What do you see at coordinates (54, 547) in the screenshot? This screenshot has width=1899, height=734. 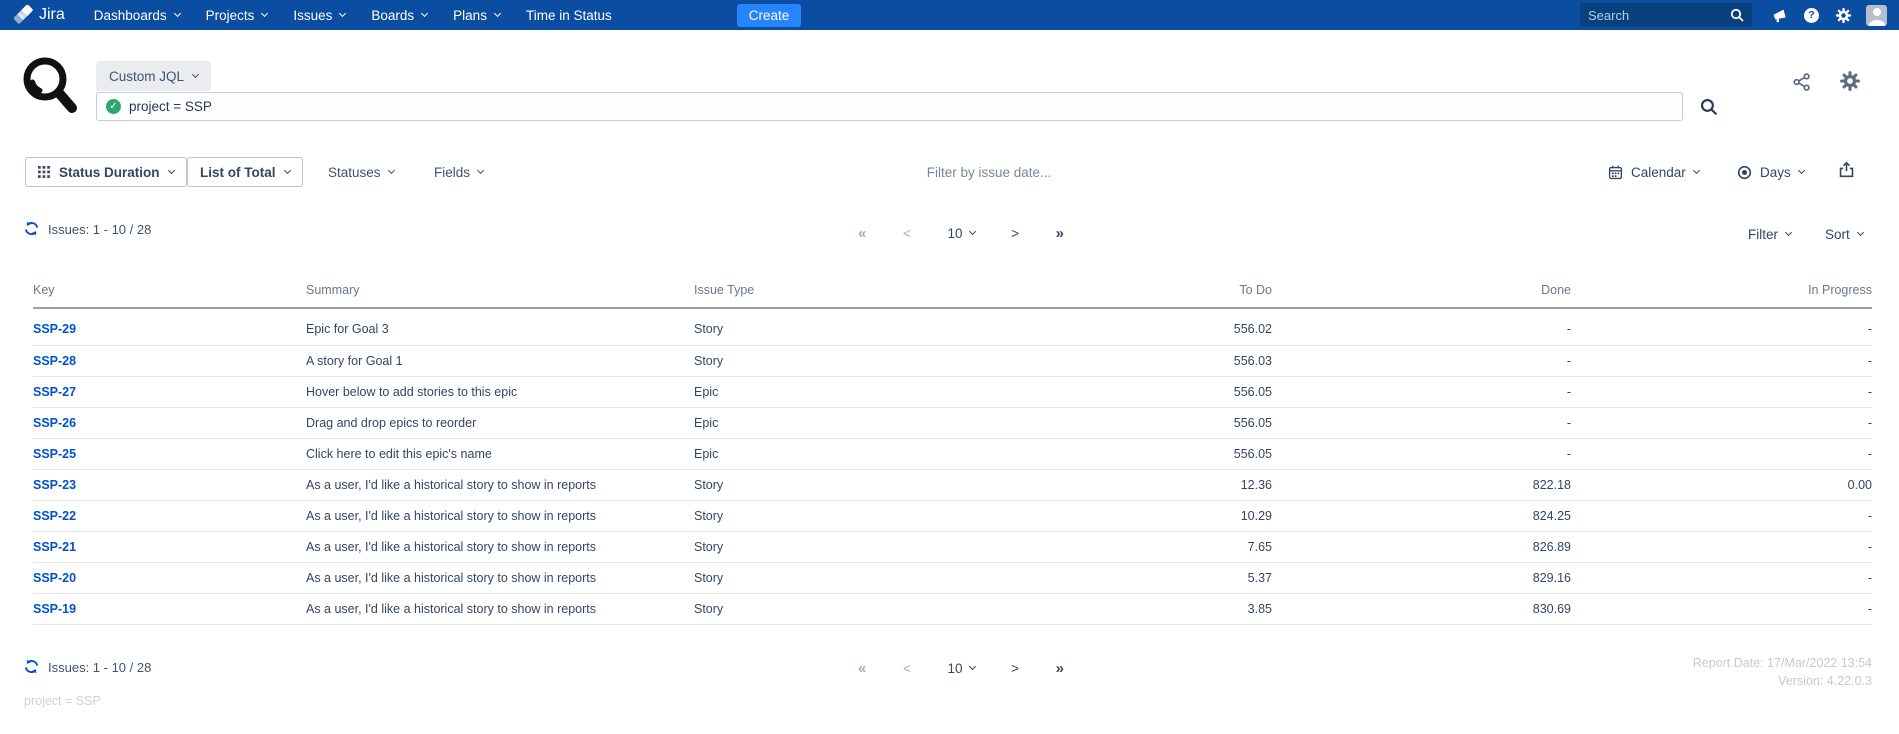 I see `issue-key-link: SSP-21` at bounding box center [54, 547].